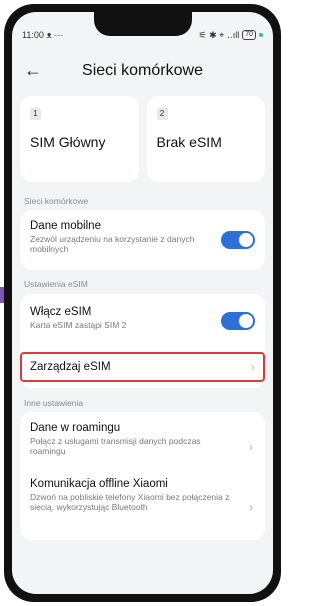  I want to click on sim-name: Brak eSIM, so click(189, 142).